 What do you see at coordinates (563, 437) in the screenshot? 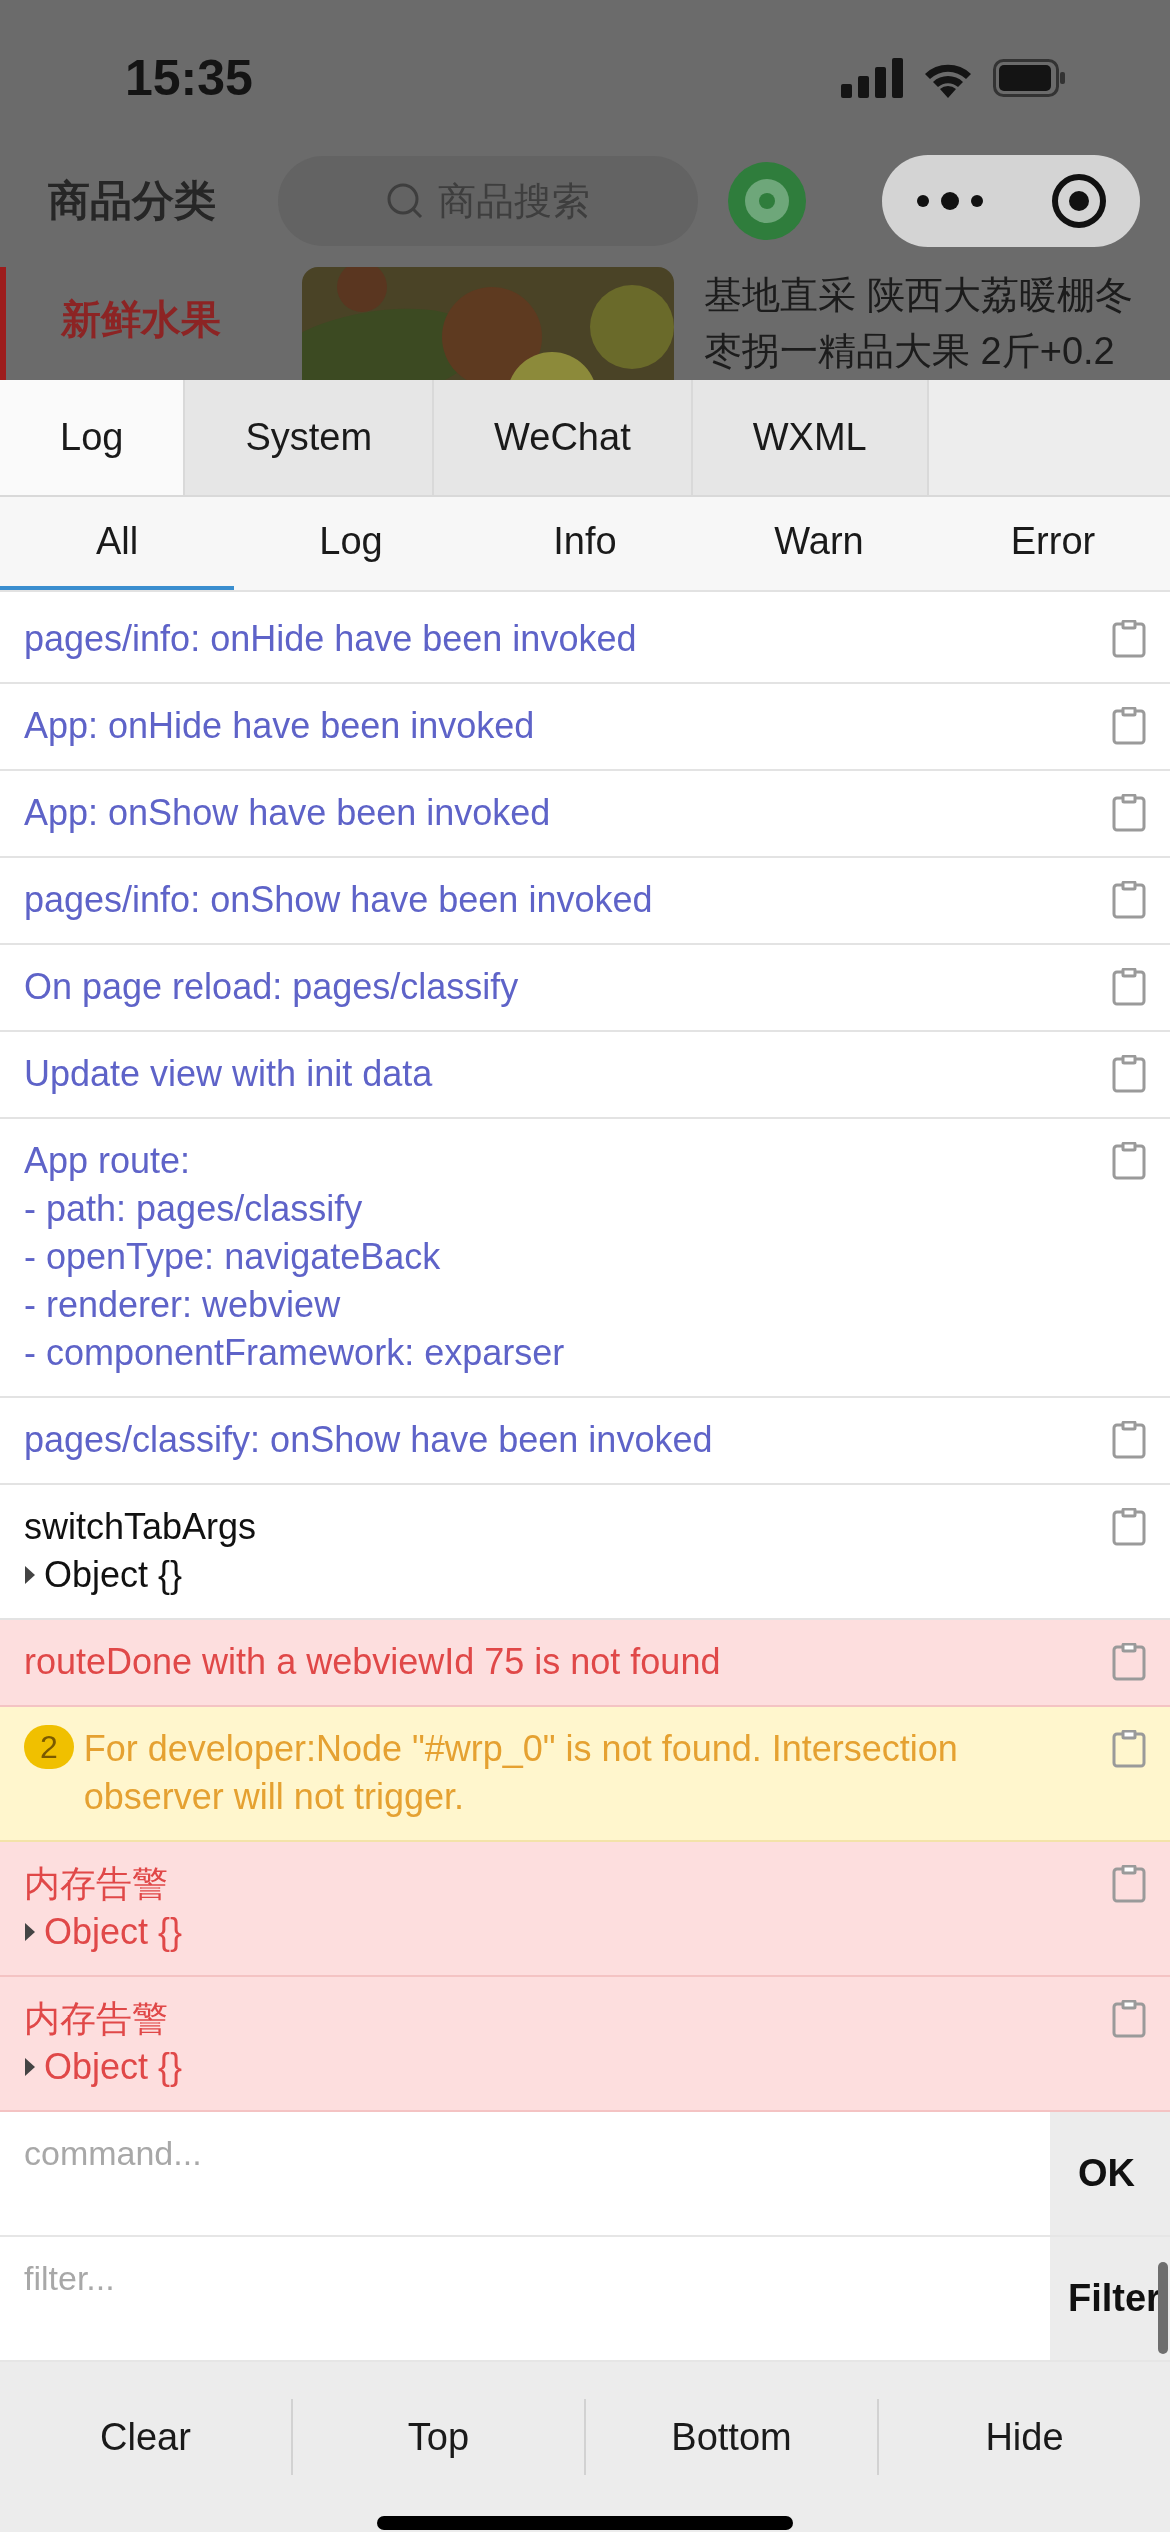
I see `panel-tab: WeChat` at bounding box center [563, 437].